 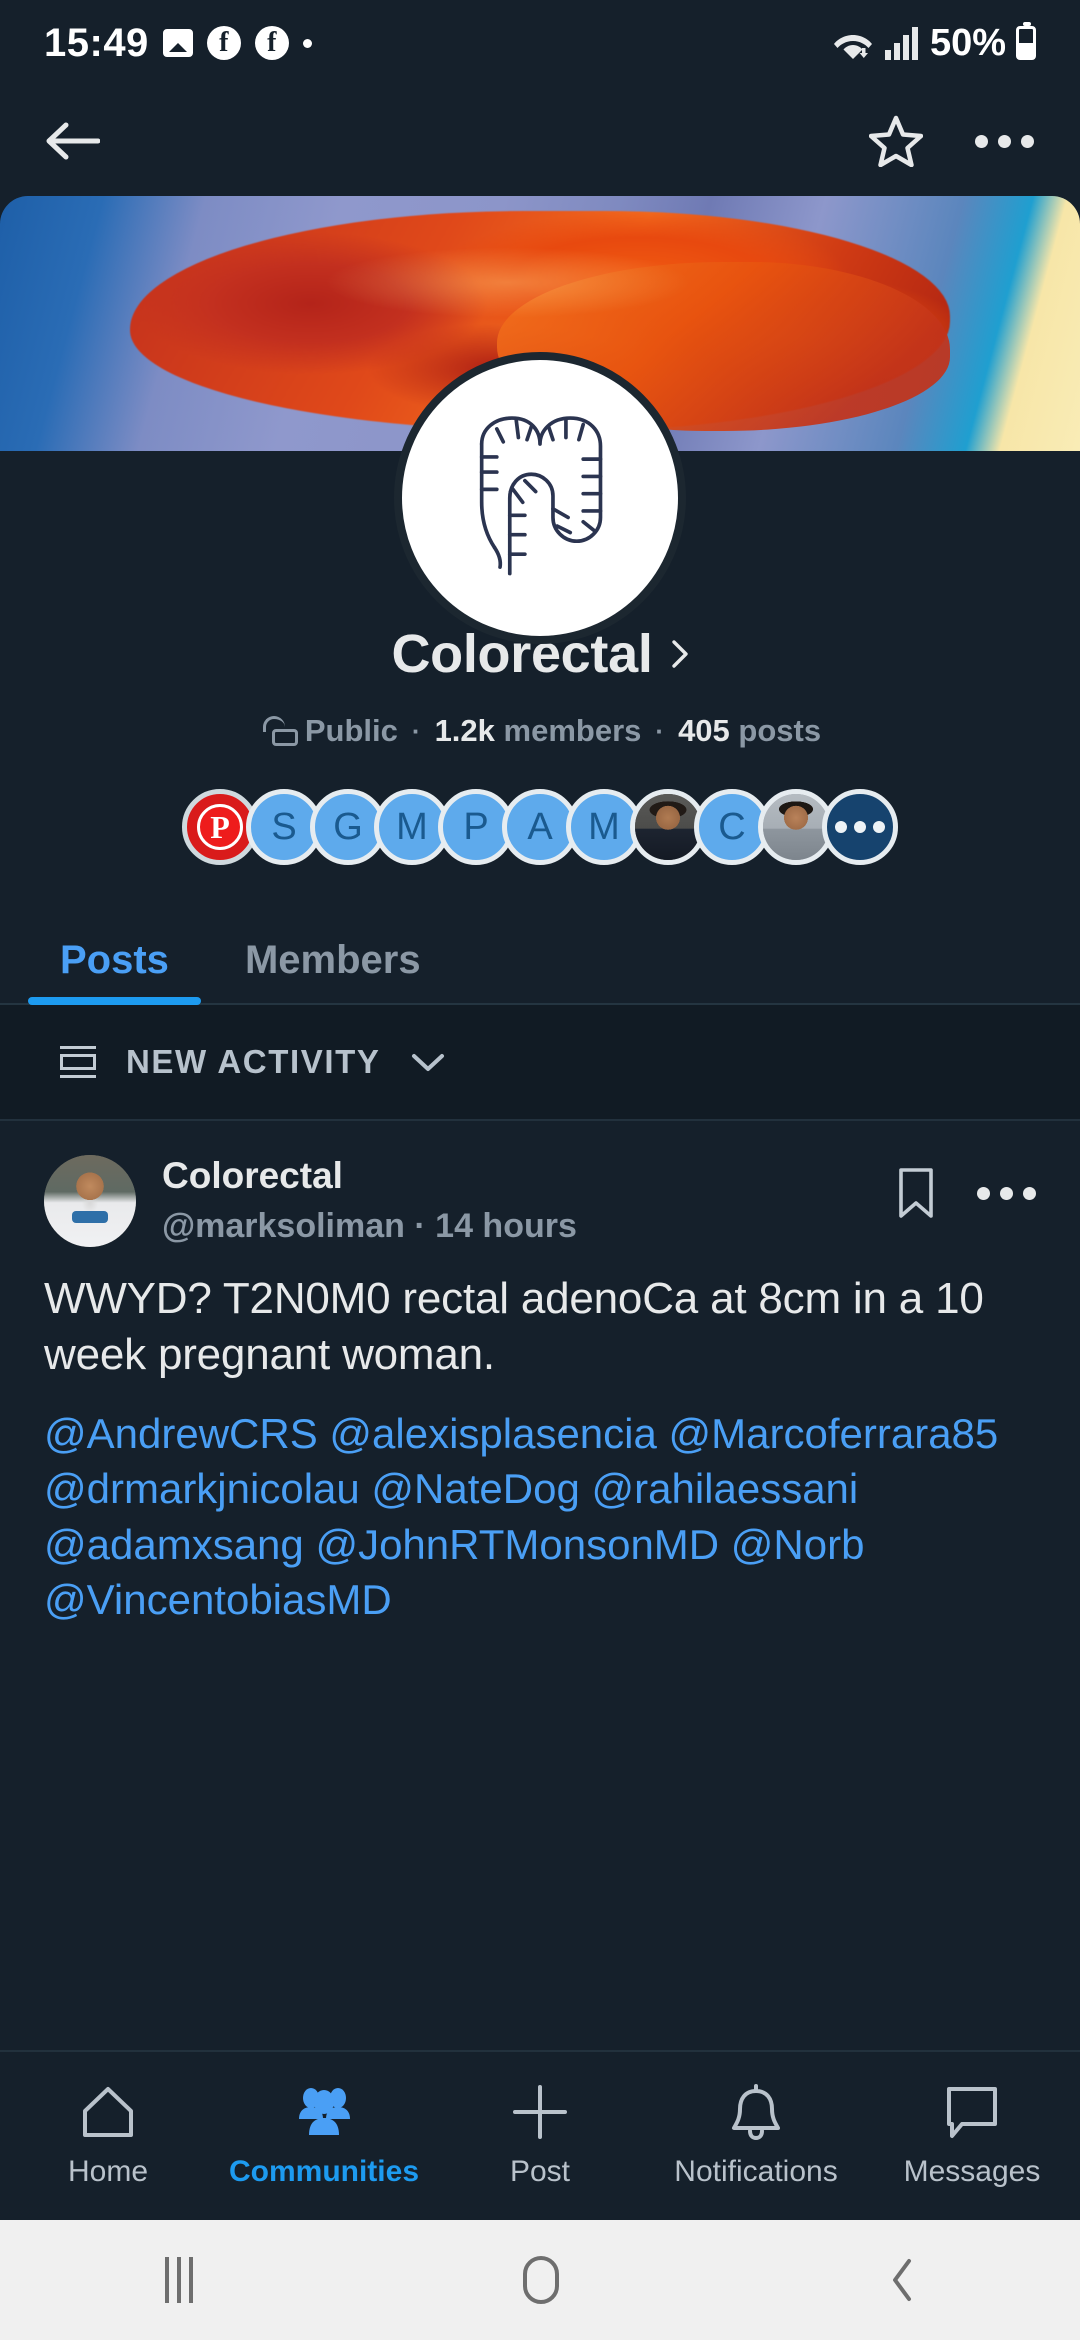 I want to click on wifi-icon, so click(x=852, y=47).